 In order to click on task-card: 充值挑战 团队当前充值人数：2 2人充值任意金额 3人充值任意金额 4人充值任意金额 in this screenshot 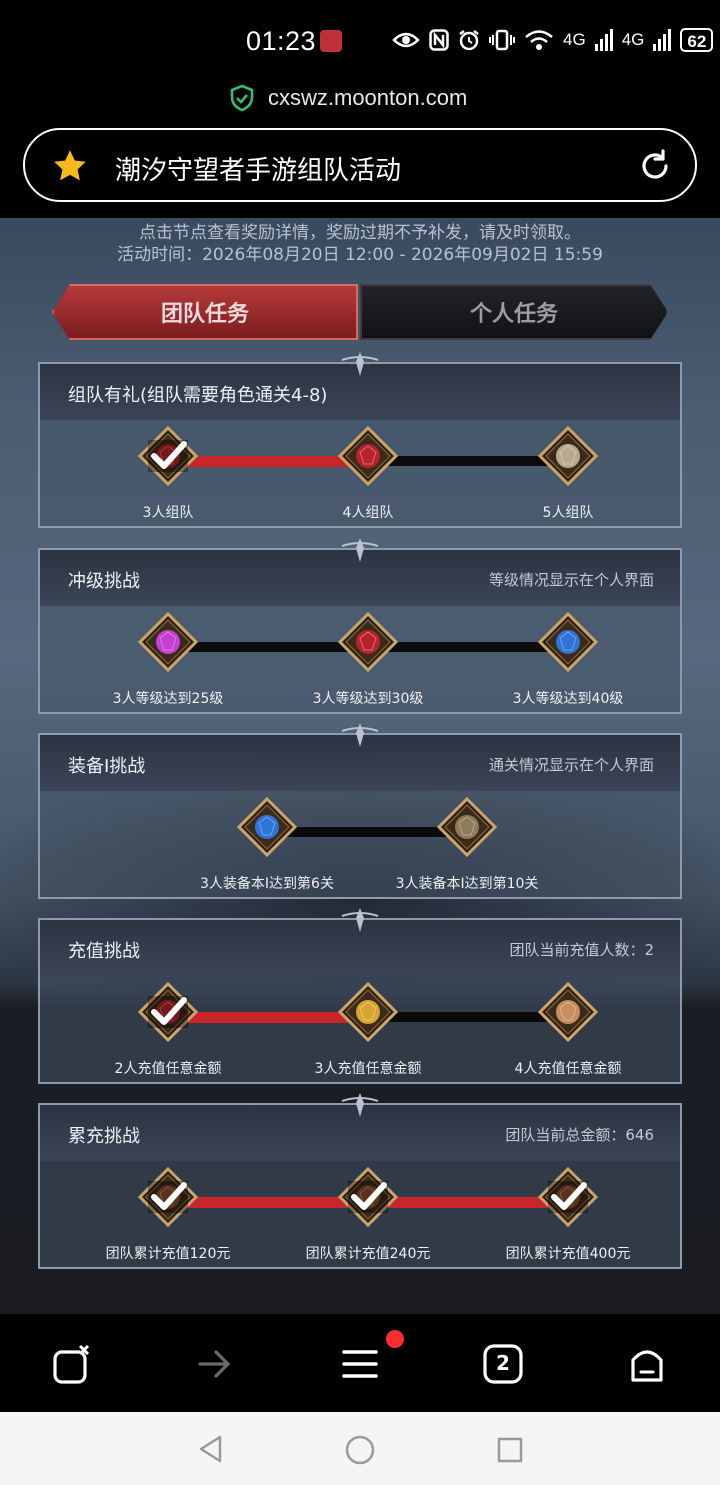, I will do `click(360, 996)`.